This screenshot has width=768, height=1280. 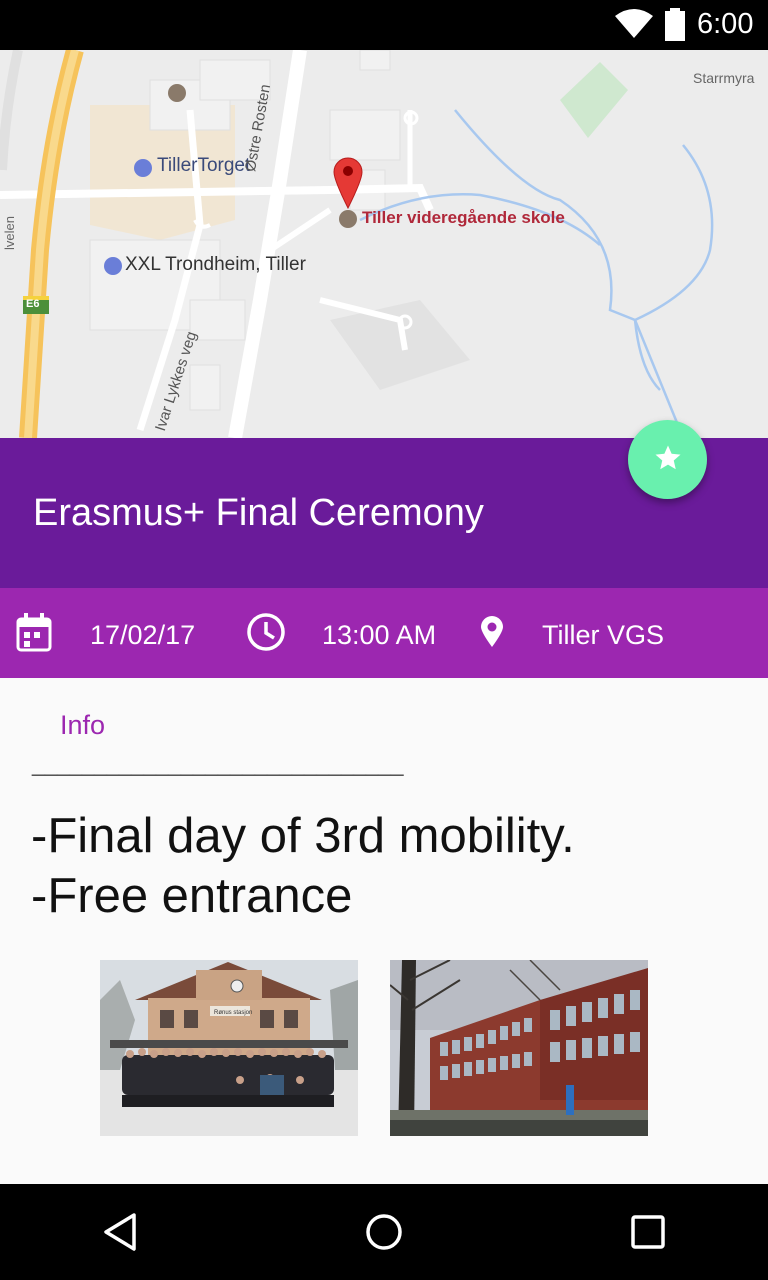 I want to click on system-nav-bar, so click(x=384, y=1232).